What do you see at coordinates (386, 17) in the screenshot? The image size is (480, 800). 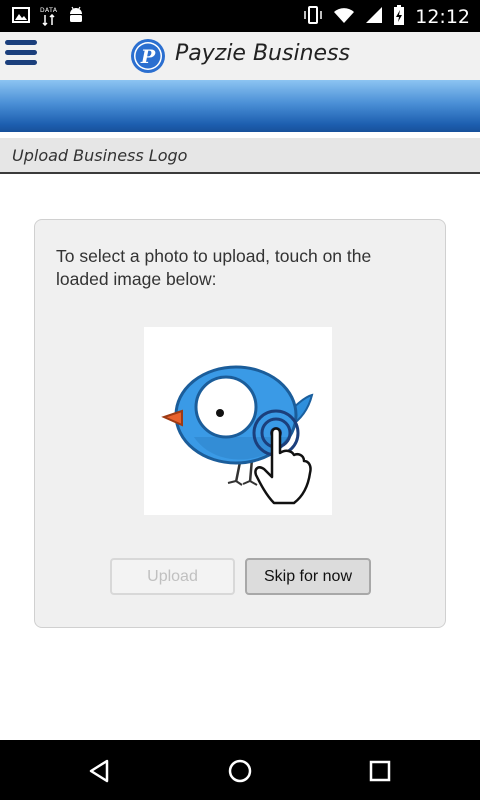 I see `status-bar-right: 12:12` at bounding box center [386, 17].